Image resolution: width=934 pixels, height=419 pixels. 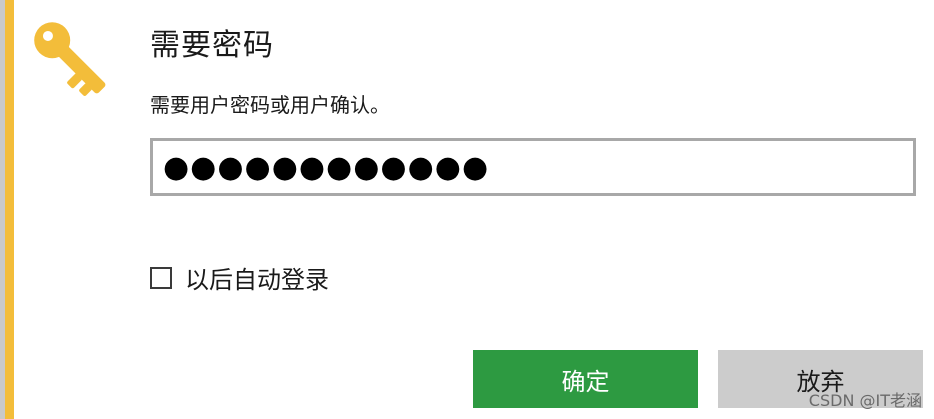 I want to click on dialog-title: 需要密码, so click(x=212, y=45).